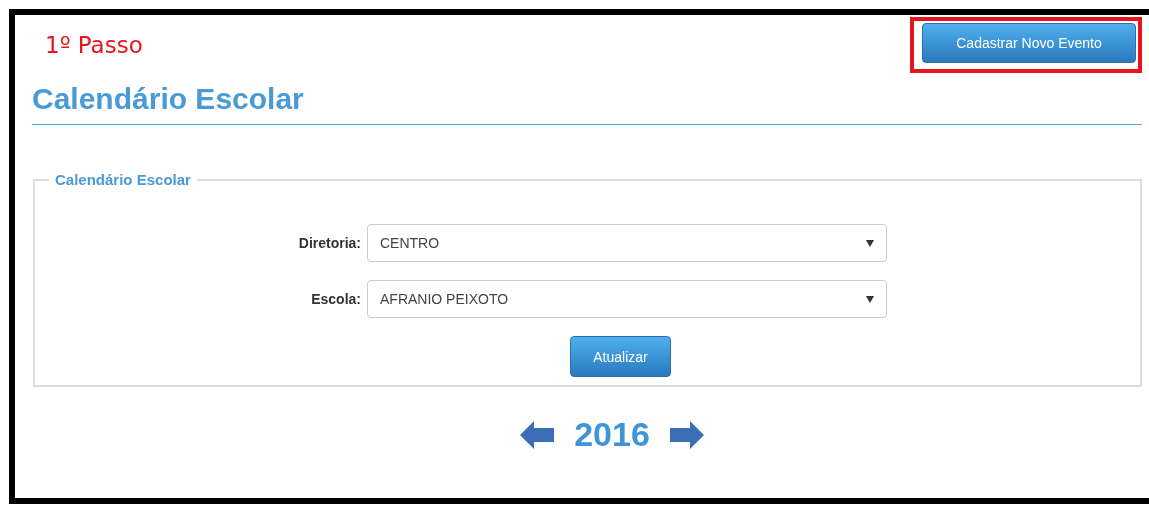 This screenshot has width=1149, height=522. Describe the element at coordinates (94, 44) in the screenshot. I see `step-label: 1º Passo` at that location.